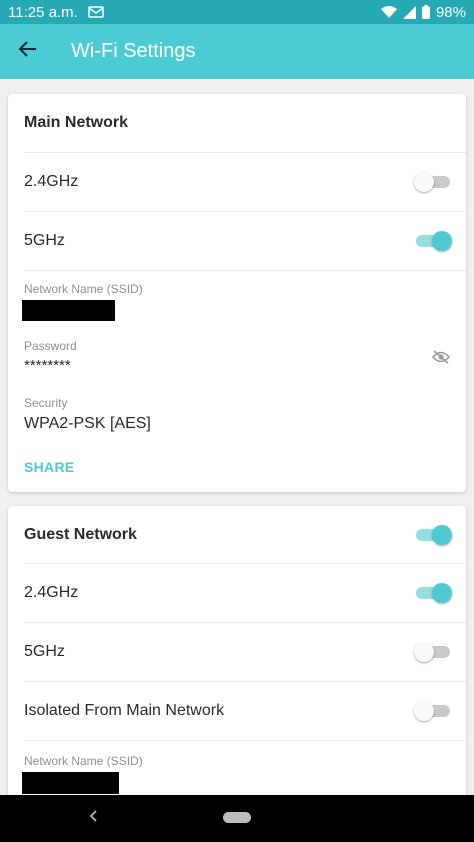 The height and width of the screenshot is (842, 474). I want to click on main-24ghz-label: 2.4GHz, so click(51, 181).